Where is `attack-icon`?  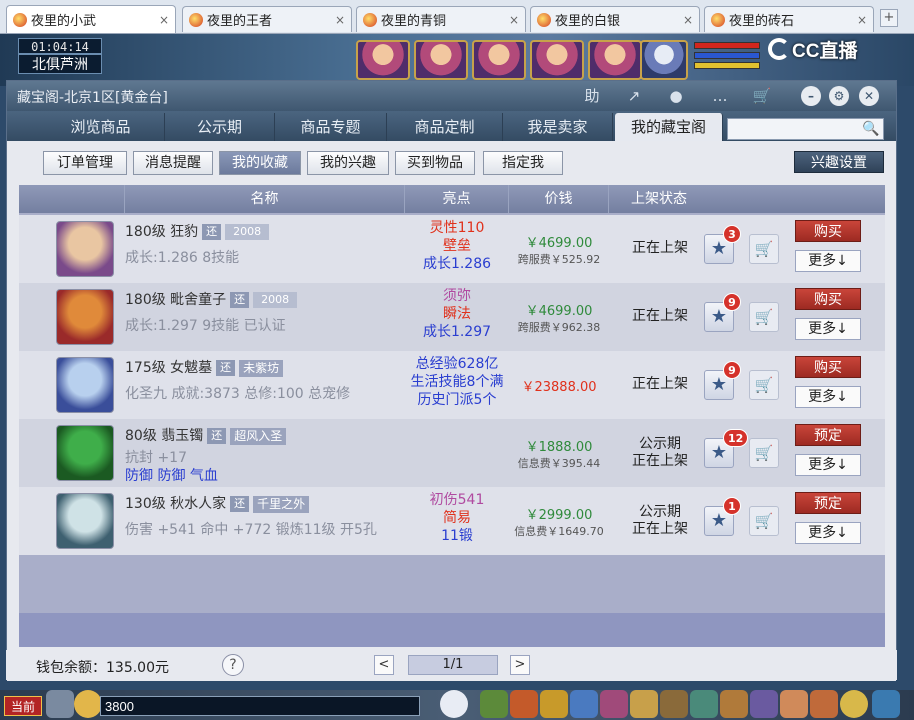 attack-icon is located at coordinates (494, 704).